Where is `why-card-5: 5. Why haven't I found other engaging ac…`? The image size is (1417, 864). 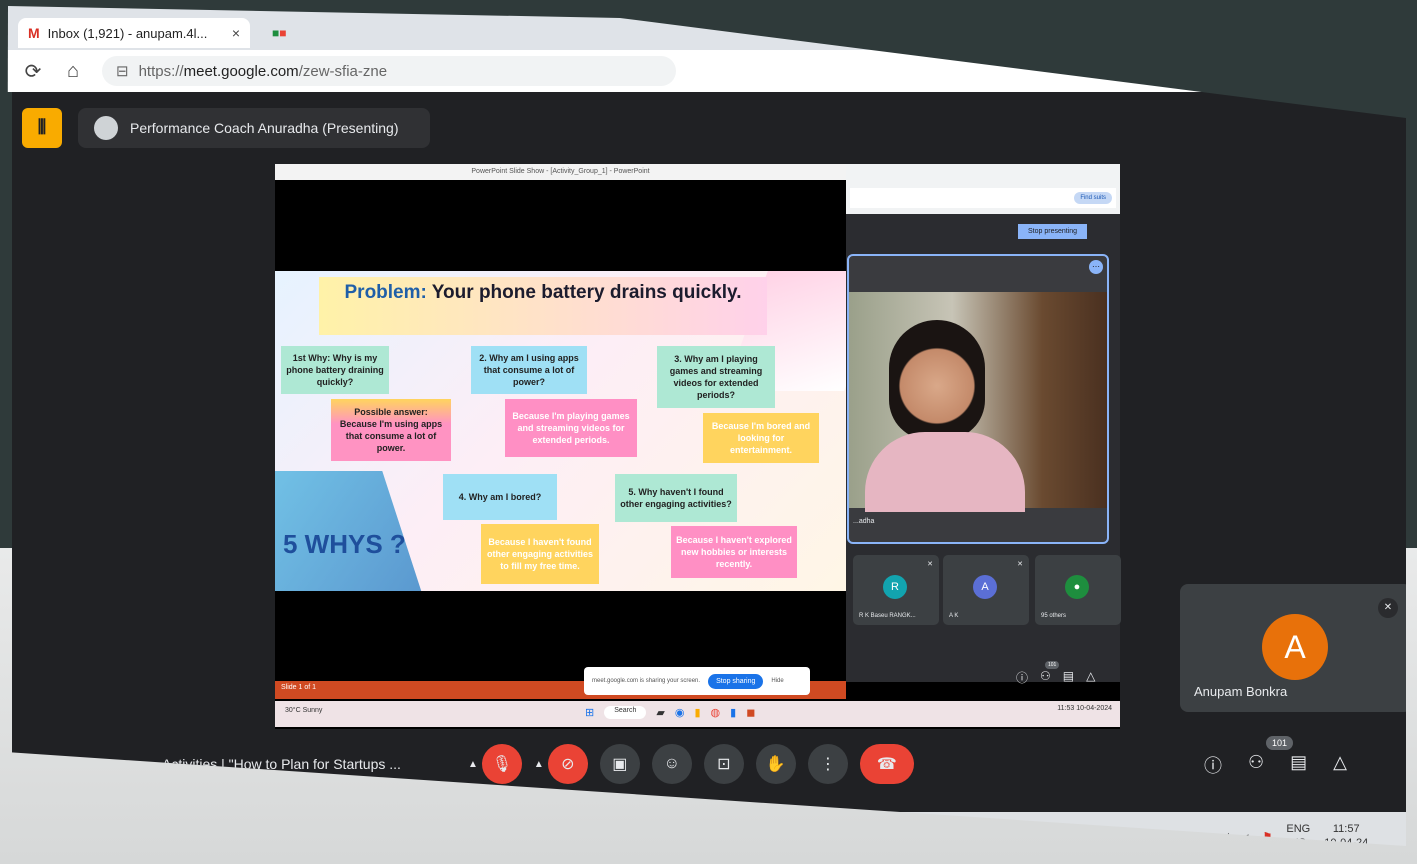 why-card-5: 5. Why haven't I found other engaging ac… is located at coordinates (676, 498).